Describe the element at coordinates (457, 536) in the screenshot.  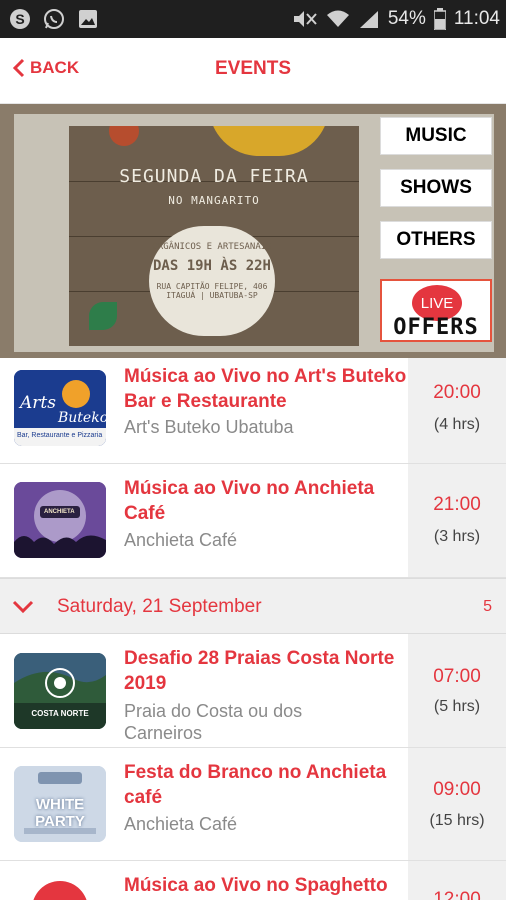
I see `event-duration: (3 hrs)` at that location.